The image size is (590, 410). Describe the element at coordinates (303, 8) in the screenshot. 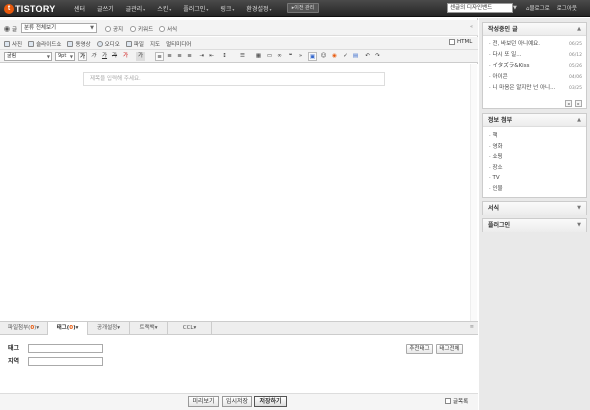

I see `old-admin-button: ▸이전 관리` at that location.